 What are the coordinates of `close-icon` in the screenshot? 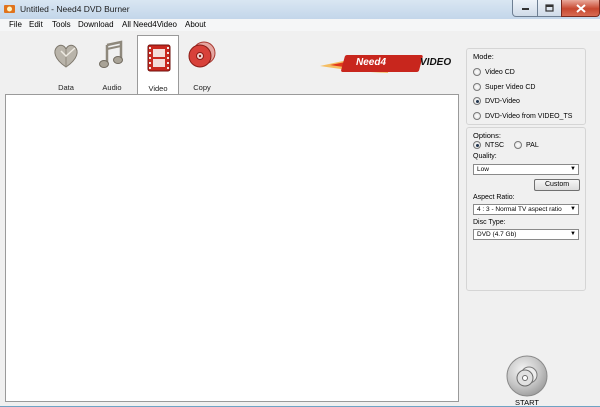 It's located at (580, 8).